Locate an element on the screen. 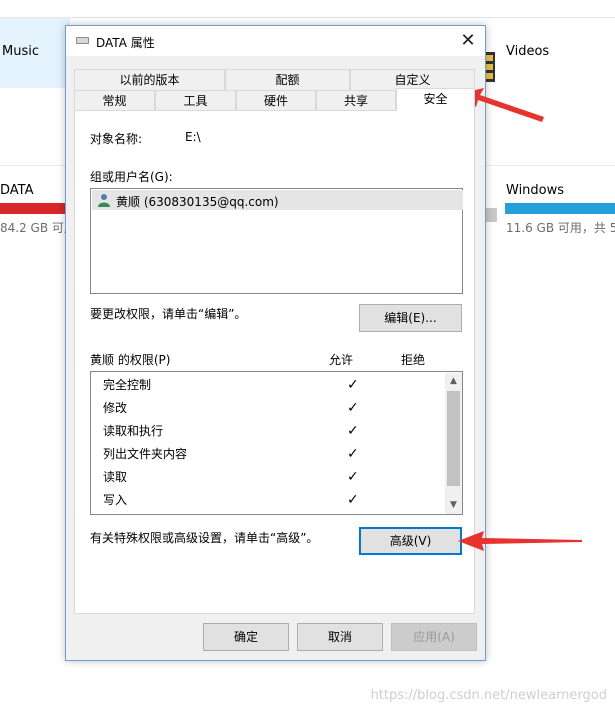 Image resolution: width=615 pixels, height=711 pixels. advanced-hint: 有关特殊权限或高级设置，请单击“高级”。 is located at coordinates (204, 538).